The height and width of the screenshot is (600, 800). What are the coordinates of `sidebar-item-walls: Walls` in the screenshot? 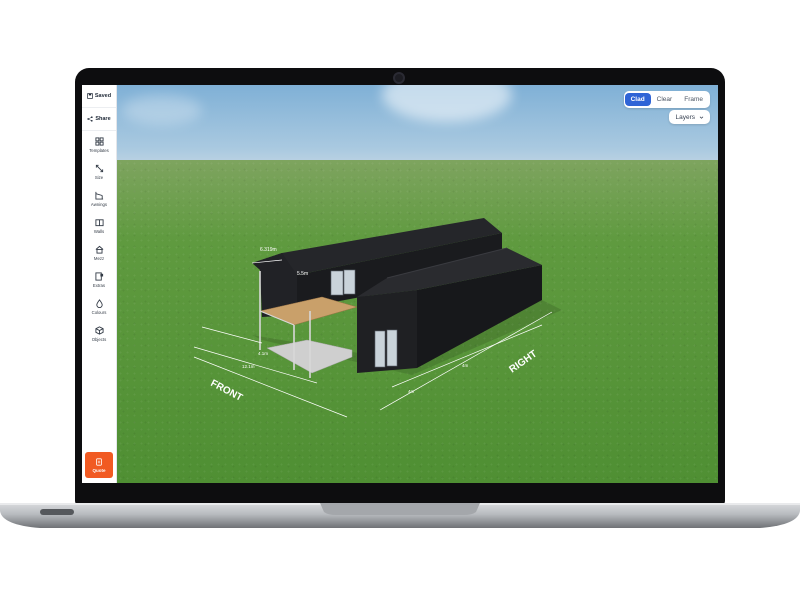 It's located at (99, 225).